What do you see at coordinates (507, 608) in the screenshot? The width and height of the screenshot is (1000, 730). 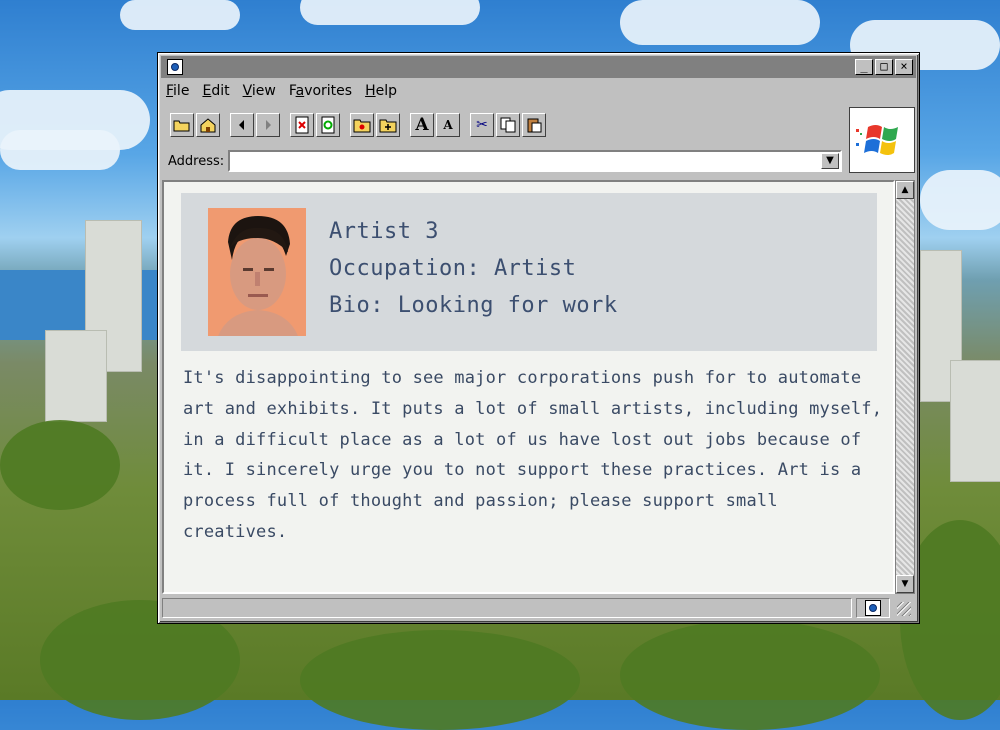 I see `status-text-panel` at bounding box center [507, 608].